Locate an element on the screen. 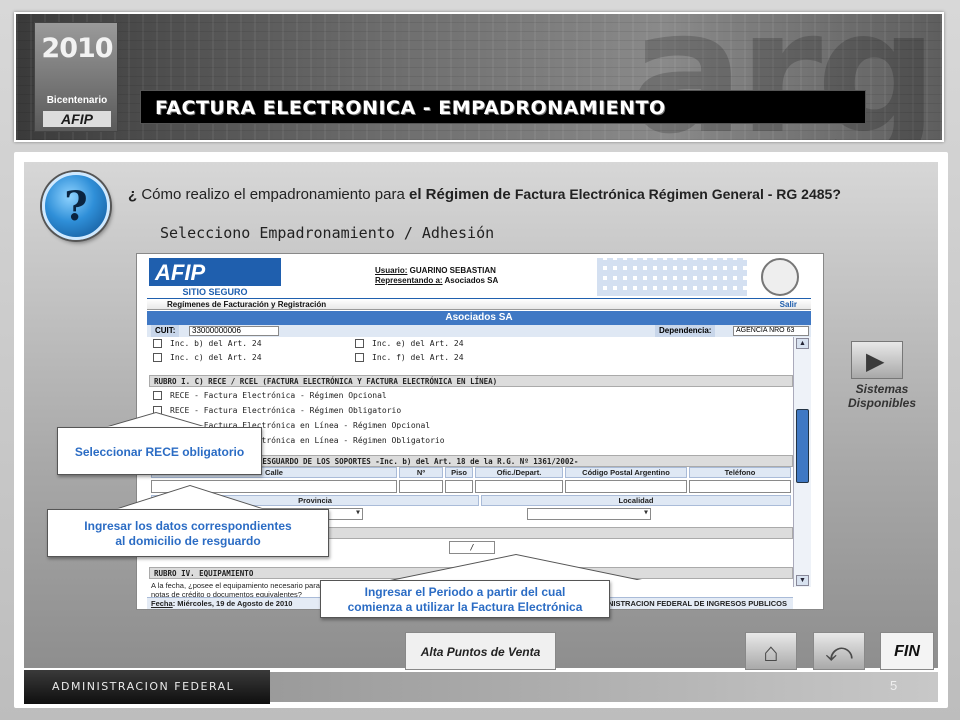  usuario-label: Usuario: is located at coordinates (391, 270).